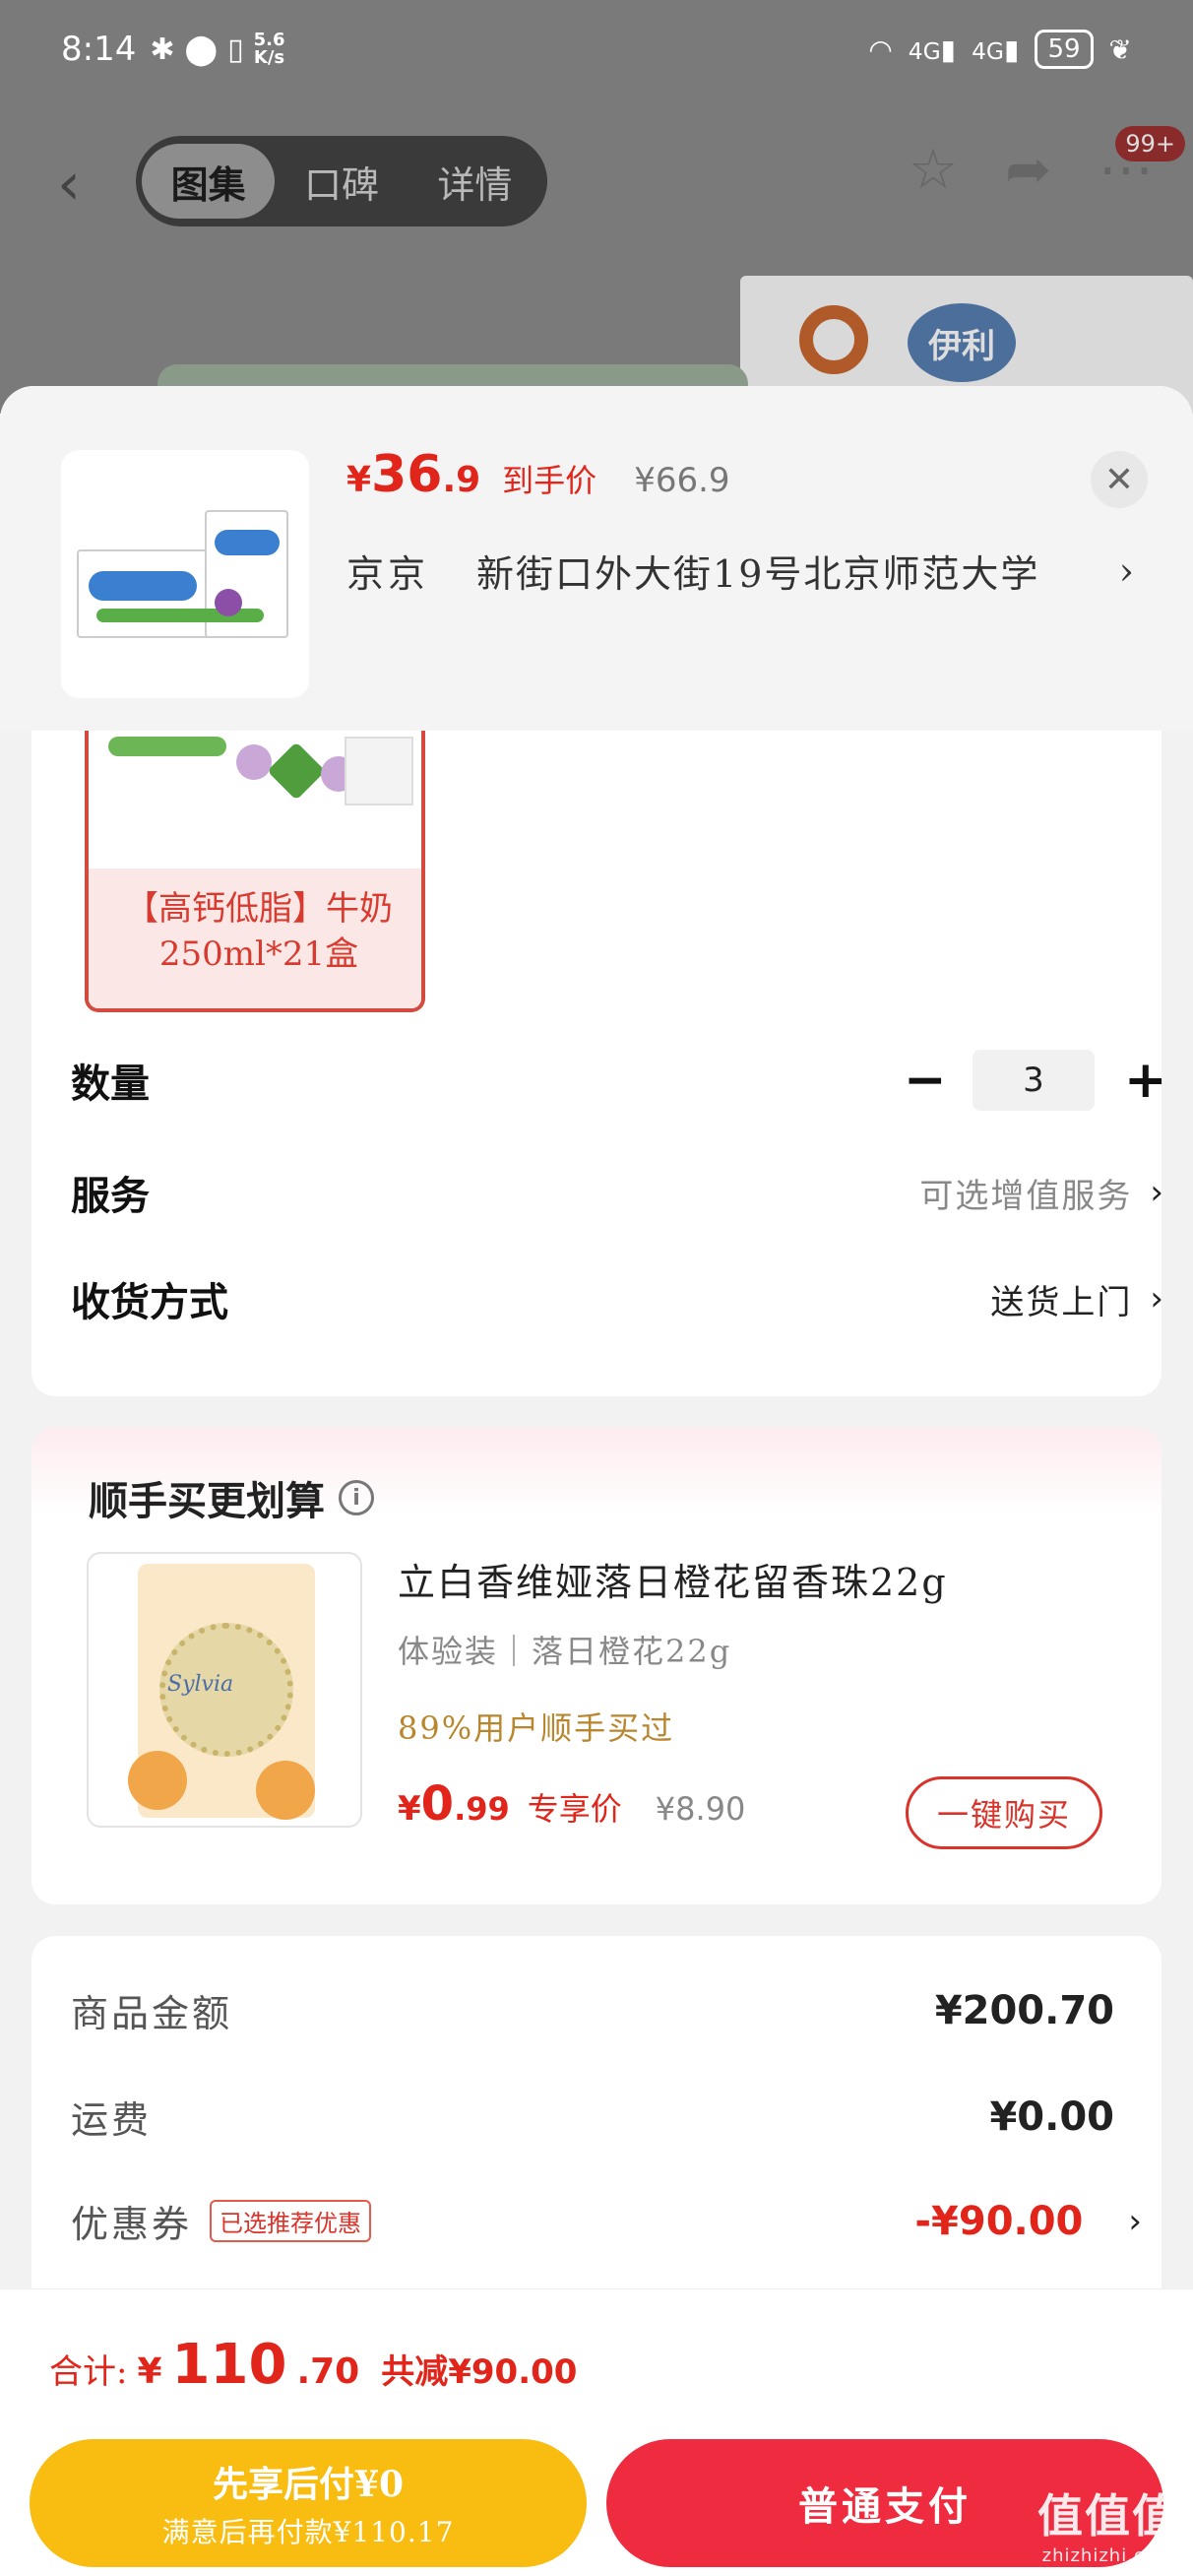  I want to click on goods-amount-value: ¥200.70, so click(1024, 2010).